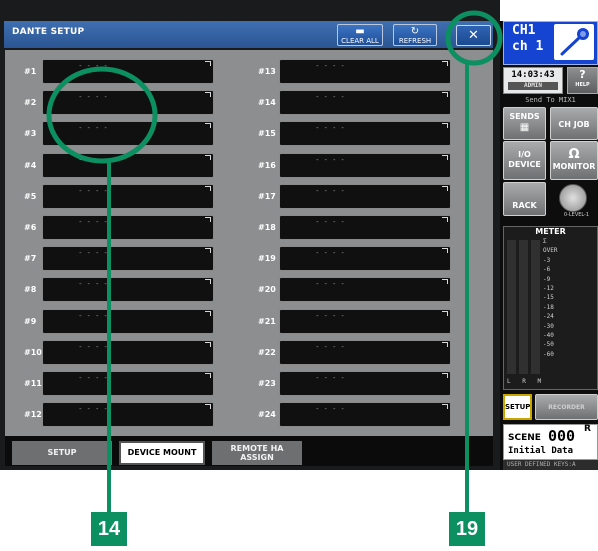 Image resolution: width=598 pixels, height=551 pixels. Describe the element at coordinates (467, 529) in the screenshot. I see `callout-19: 19` at that location.